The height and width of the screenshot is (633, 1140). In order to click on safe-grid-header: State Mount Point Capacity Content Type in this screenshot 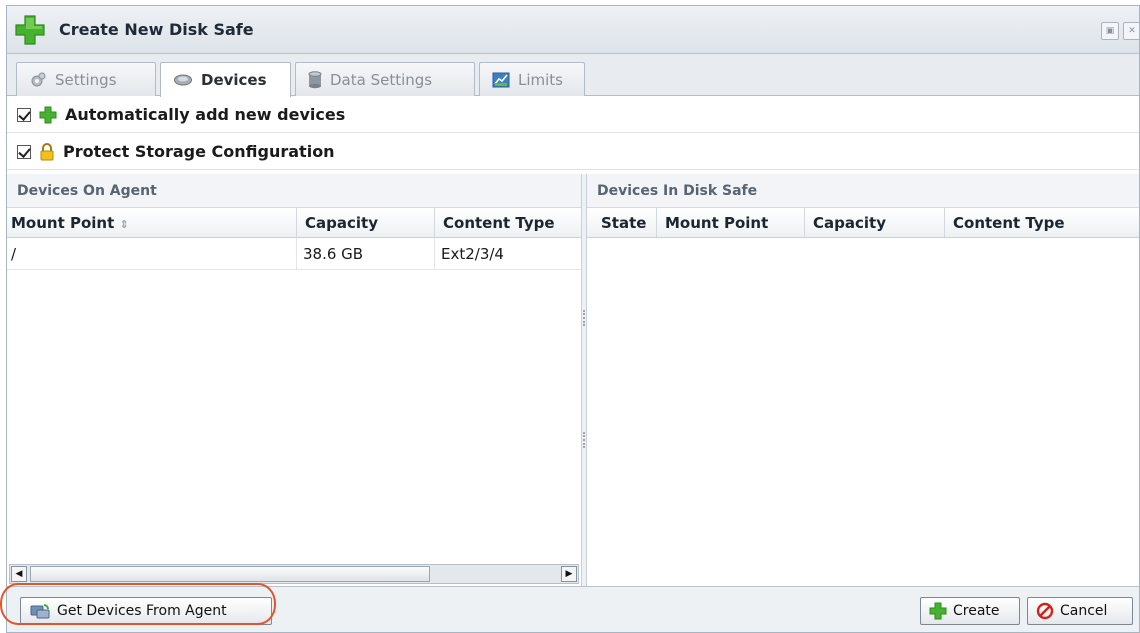, I will do `click(863, 223)`.